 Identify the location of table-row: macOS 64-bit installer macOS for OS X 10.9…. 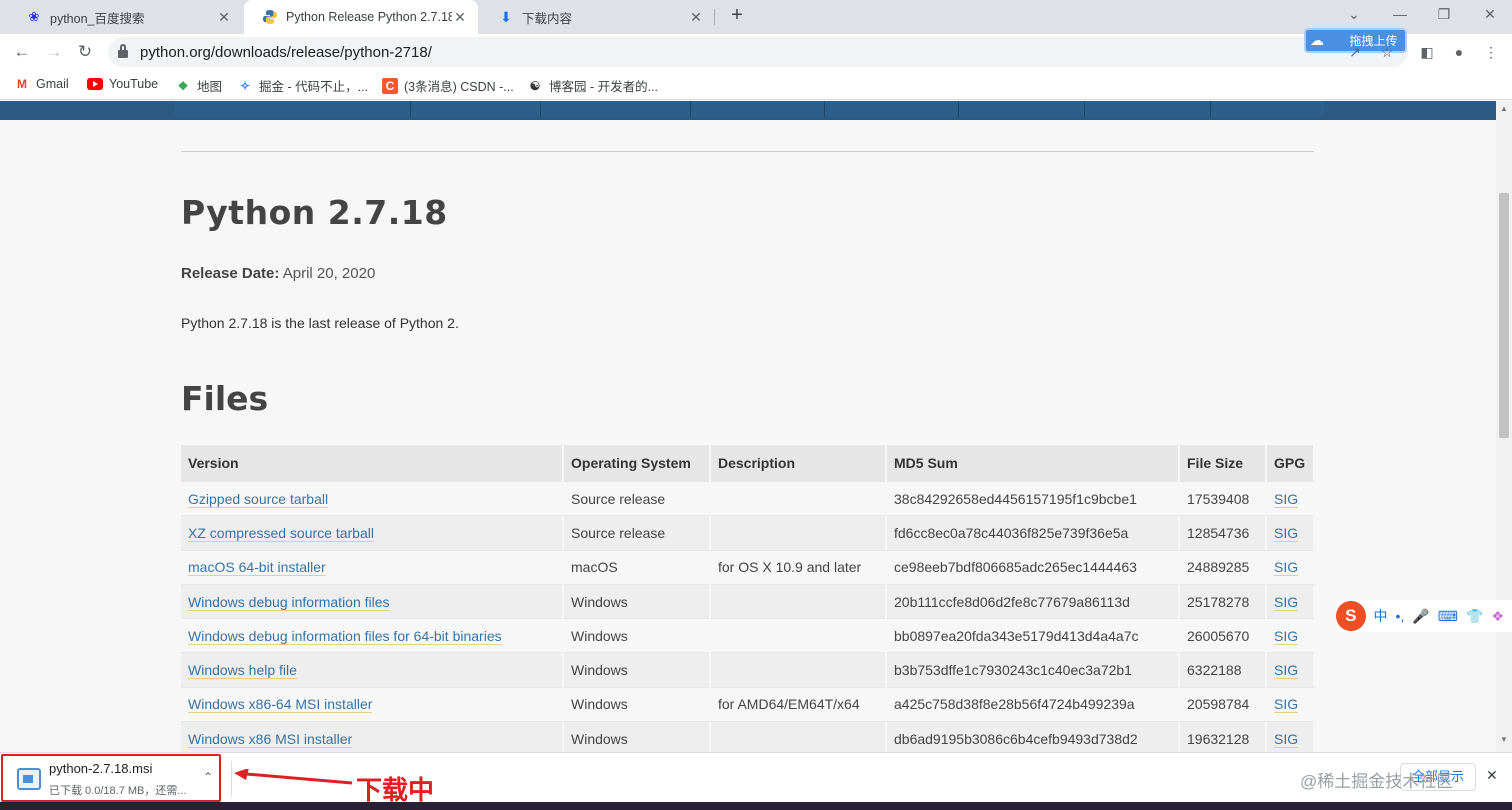
(748, 566).